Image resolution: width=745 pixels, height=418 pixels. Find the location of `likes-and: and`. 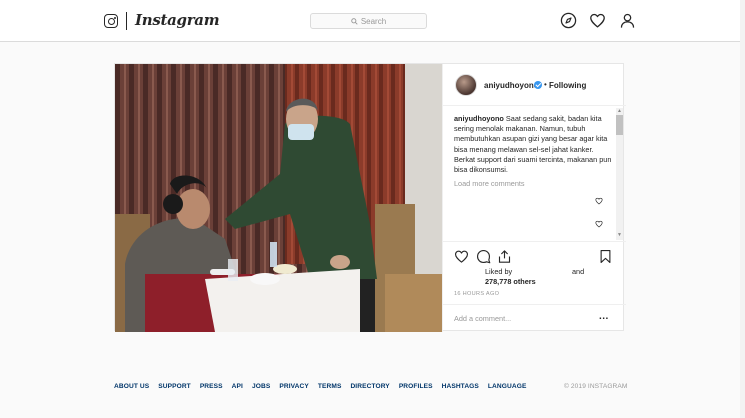

likes-and: and is located at coordinates (578, 271).